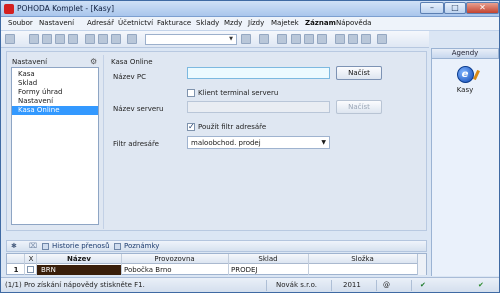  Describe the element at coordinates (9, 9) in the screenshot. I see `pohoda-logo-icon` at that location.